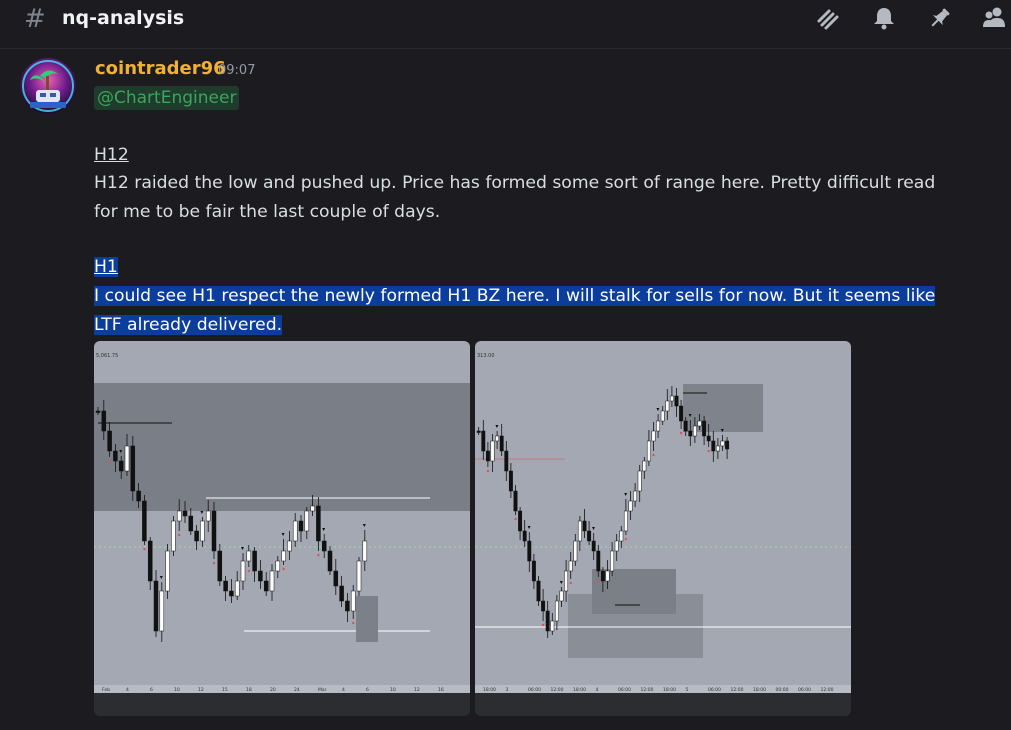 This screenshot has height=730, width=1011. What do you see at coordinates (111, 155) in the screenshot?
I see `section-title-h12: H12` at bounding box center [111, 155].